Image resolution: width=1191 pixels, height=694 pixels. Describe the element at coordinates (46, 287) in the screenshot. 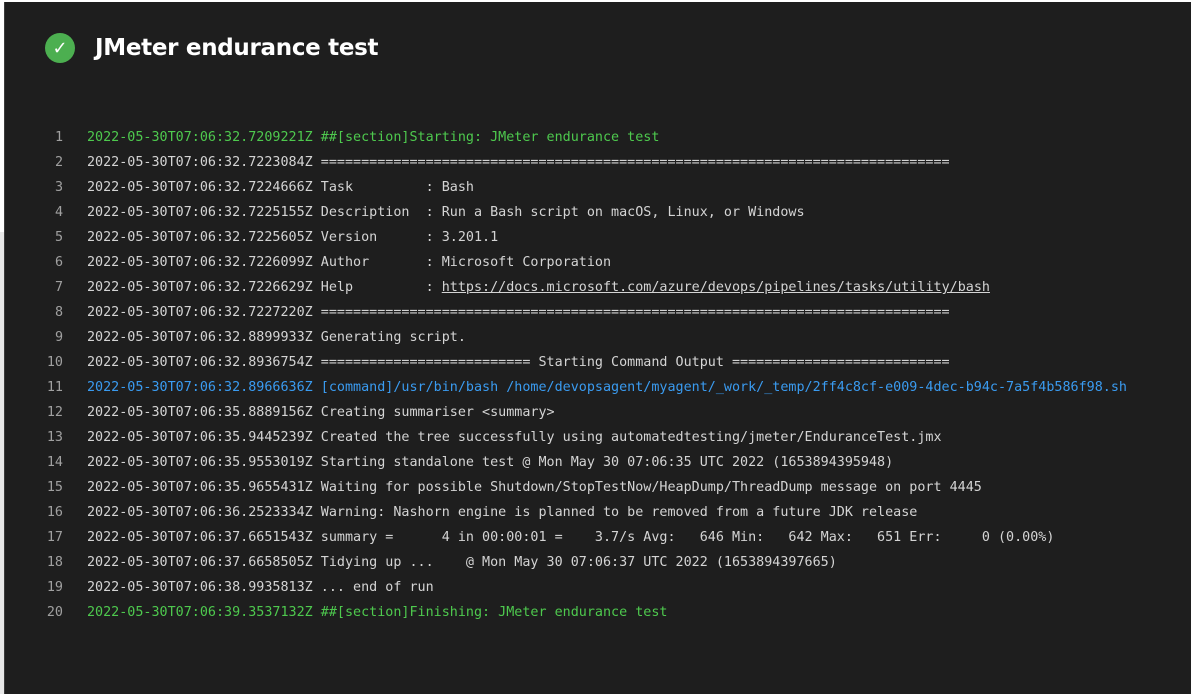

I see `line-number: 7` at that location.